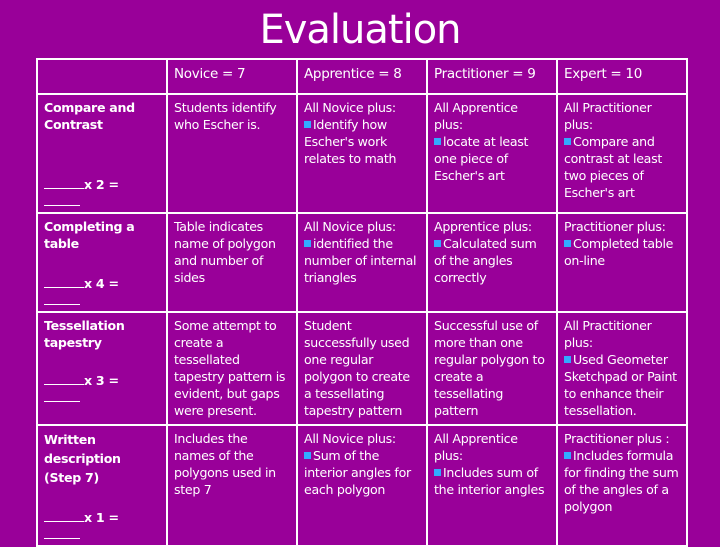  I want to click on cell-bullet-text: Includes sum of the interior angles, so click(489, 481).